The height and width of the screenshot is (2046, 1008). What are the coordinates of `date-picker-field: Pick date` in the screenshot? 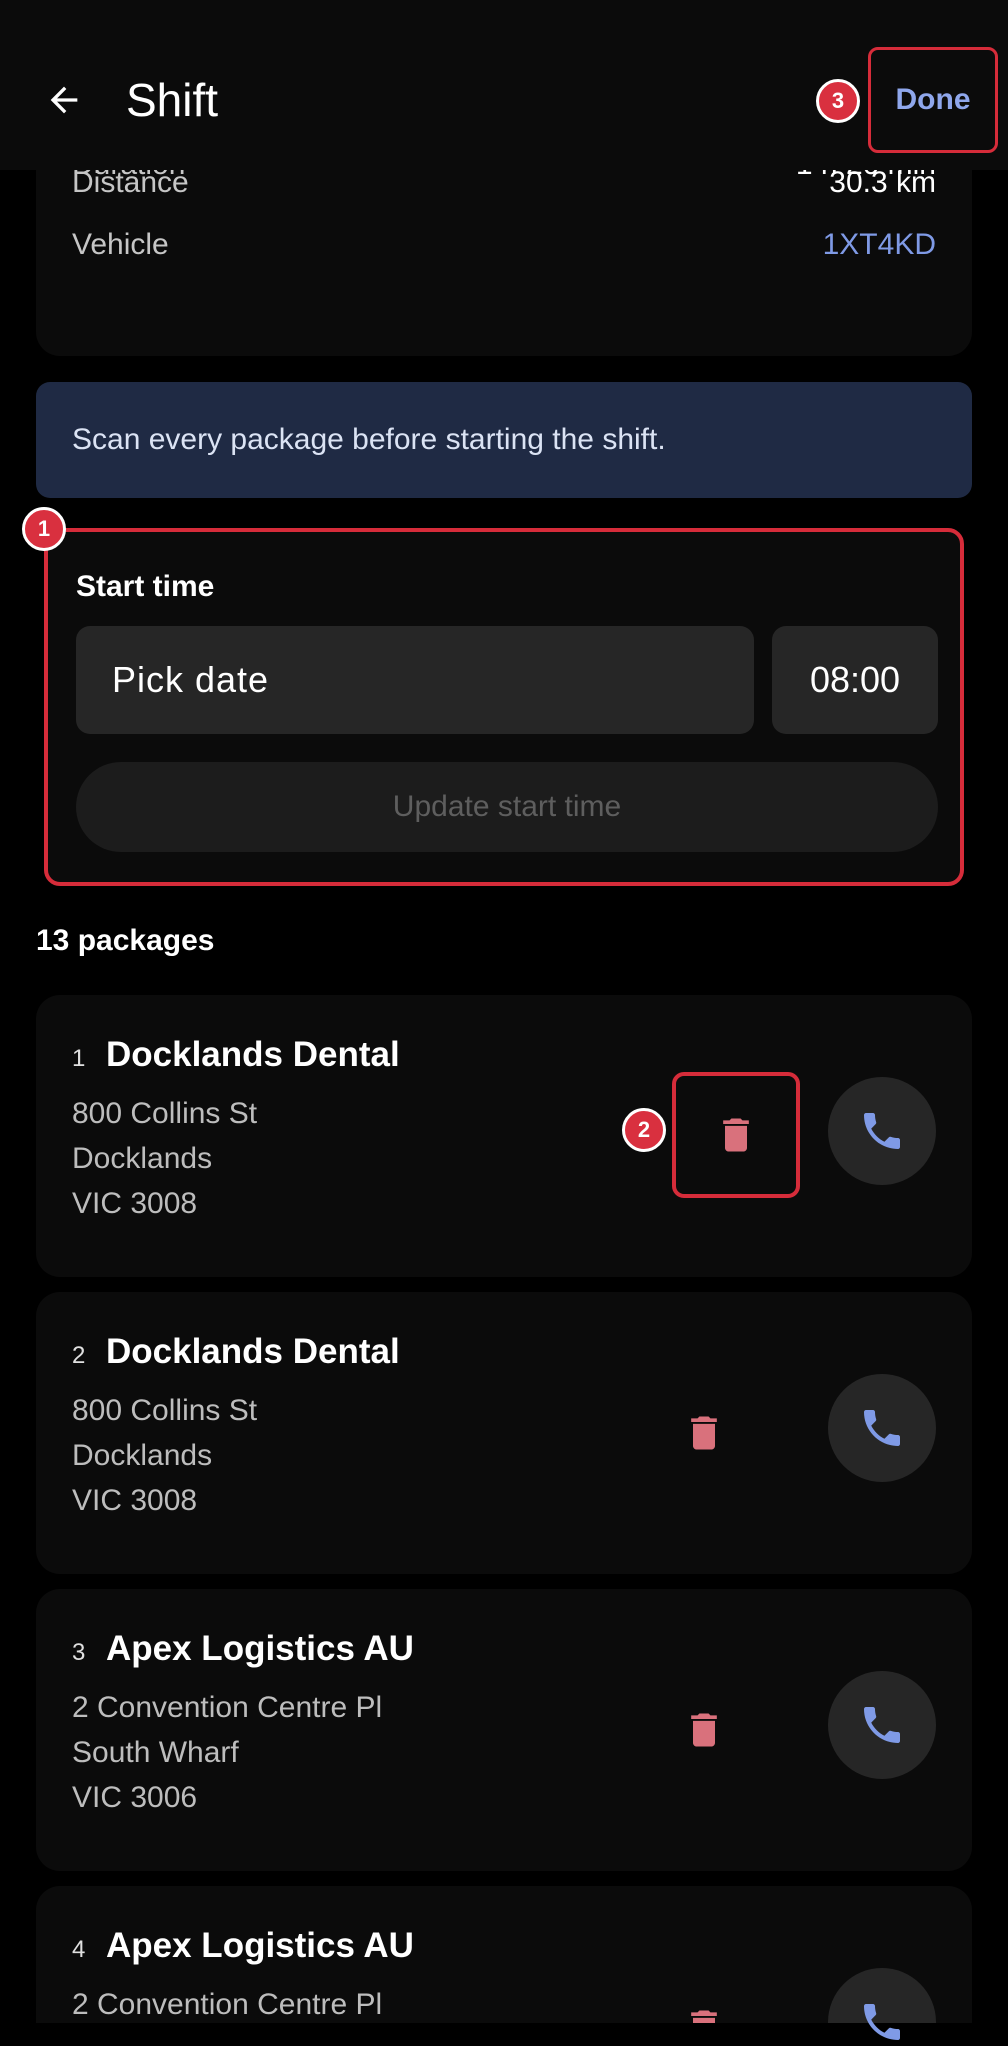 It's located at (415, 680).